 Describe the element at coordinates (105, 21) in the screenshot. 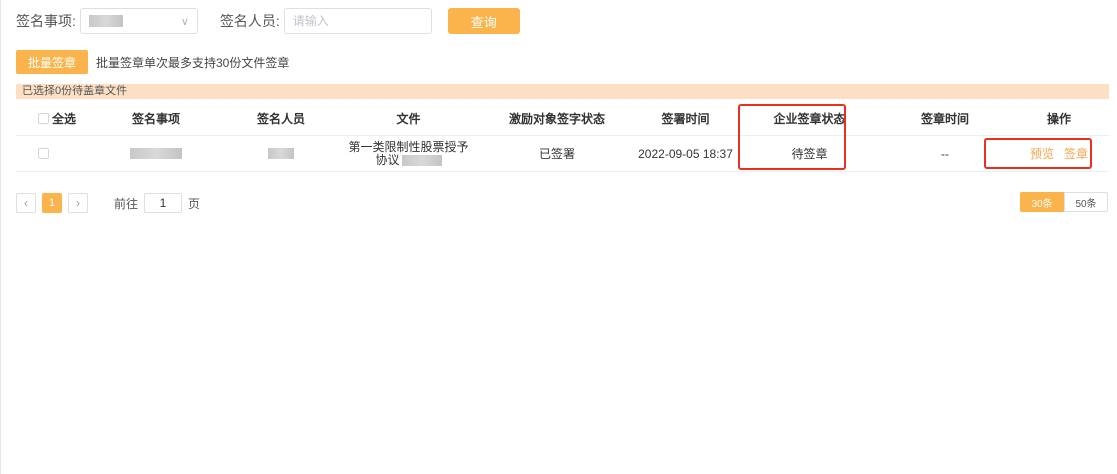

I see `matter-select-value-redacted` at that location.